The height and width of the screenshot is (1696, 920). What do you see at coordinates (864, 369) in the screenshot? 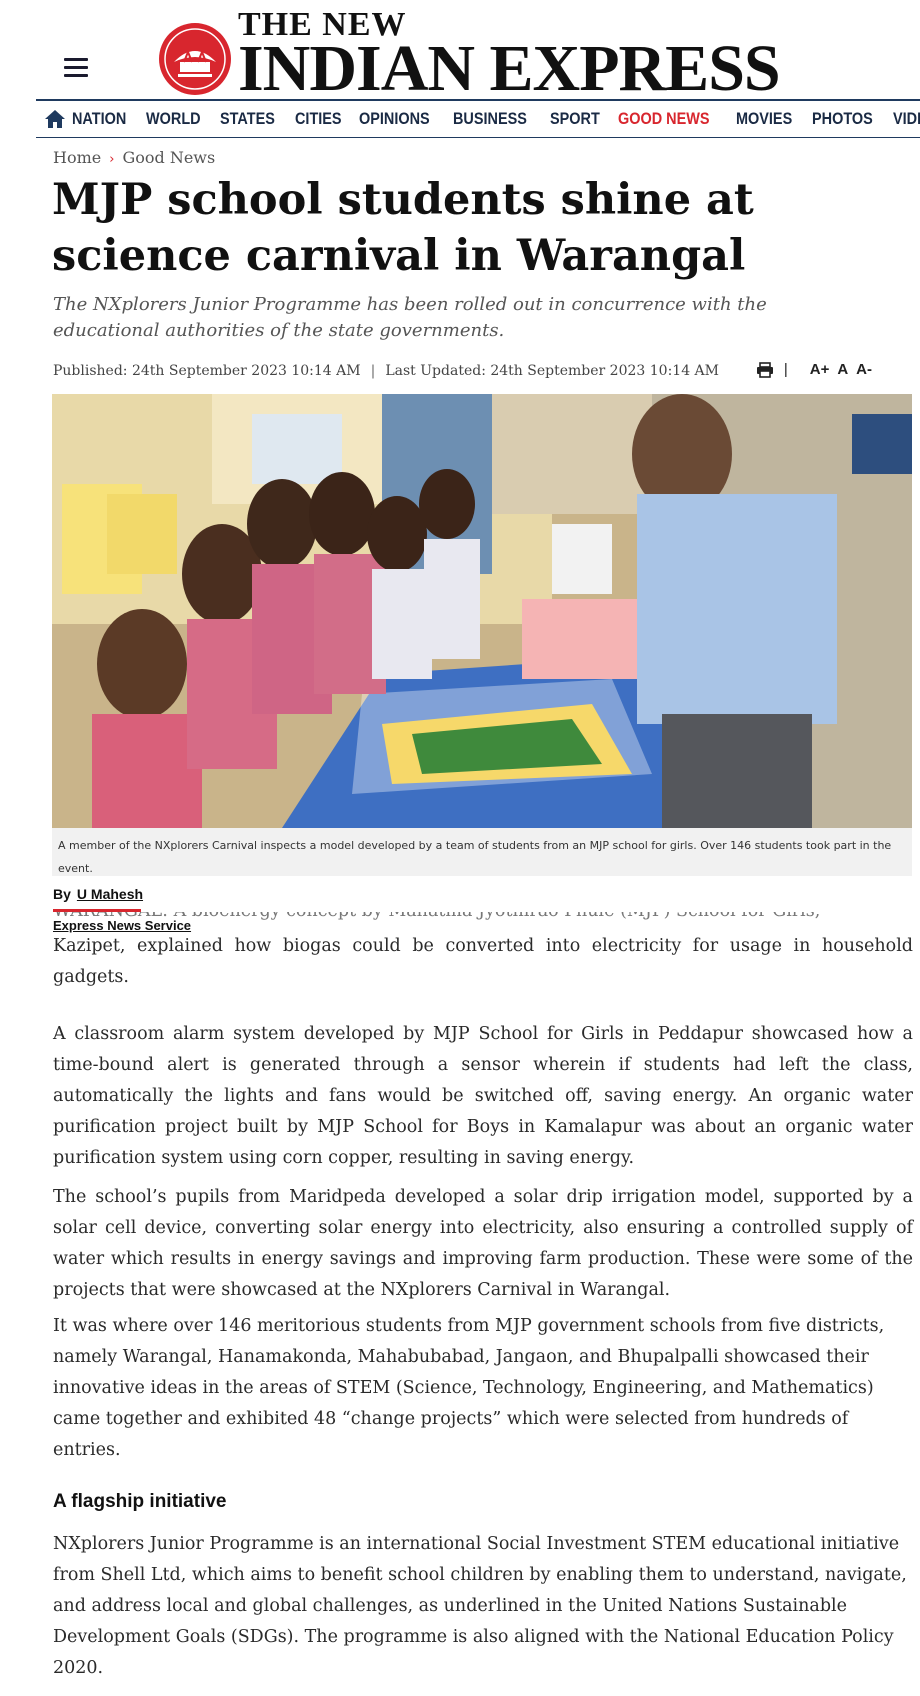
I see `font-decrease-button: A-` at bounding box center [864, 369].